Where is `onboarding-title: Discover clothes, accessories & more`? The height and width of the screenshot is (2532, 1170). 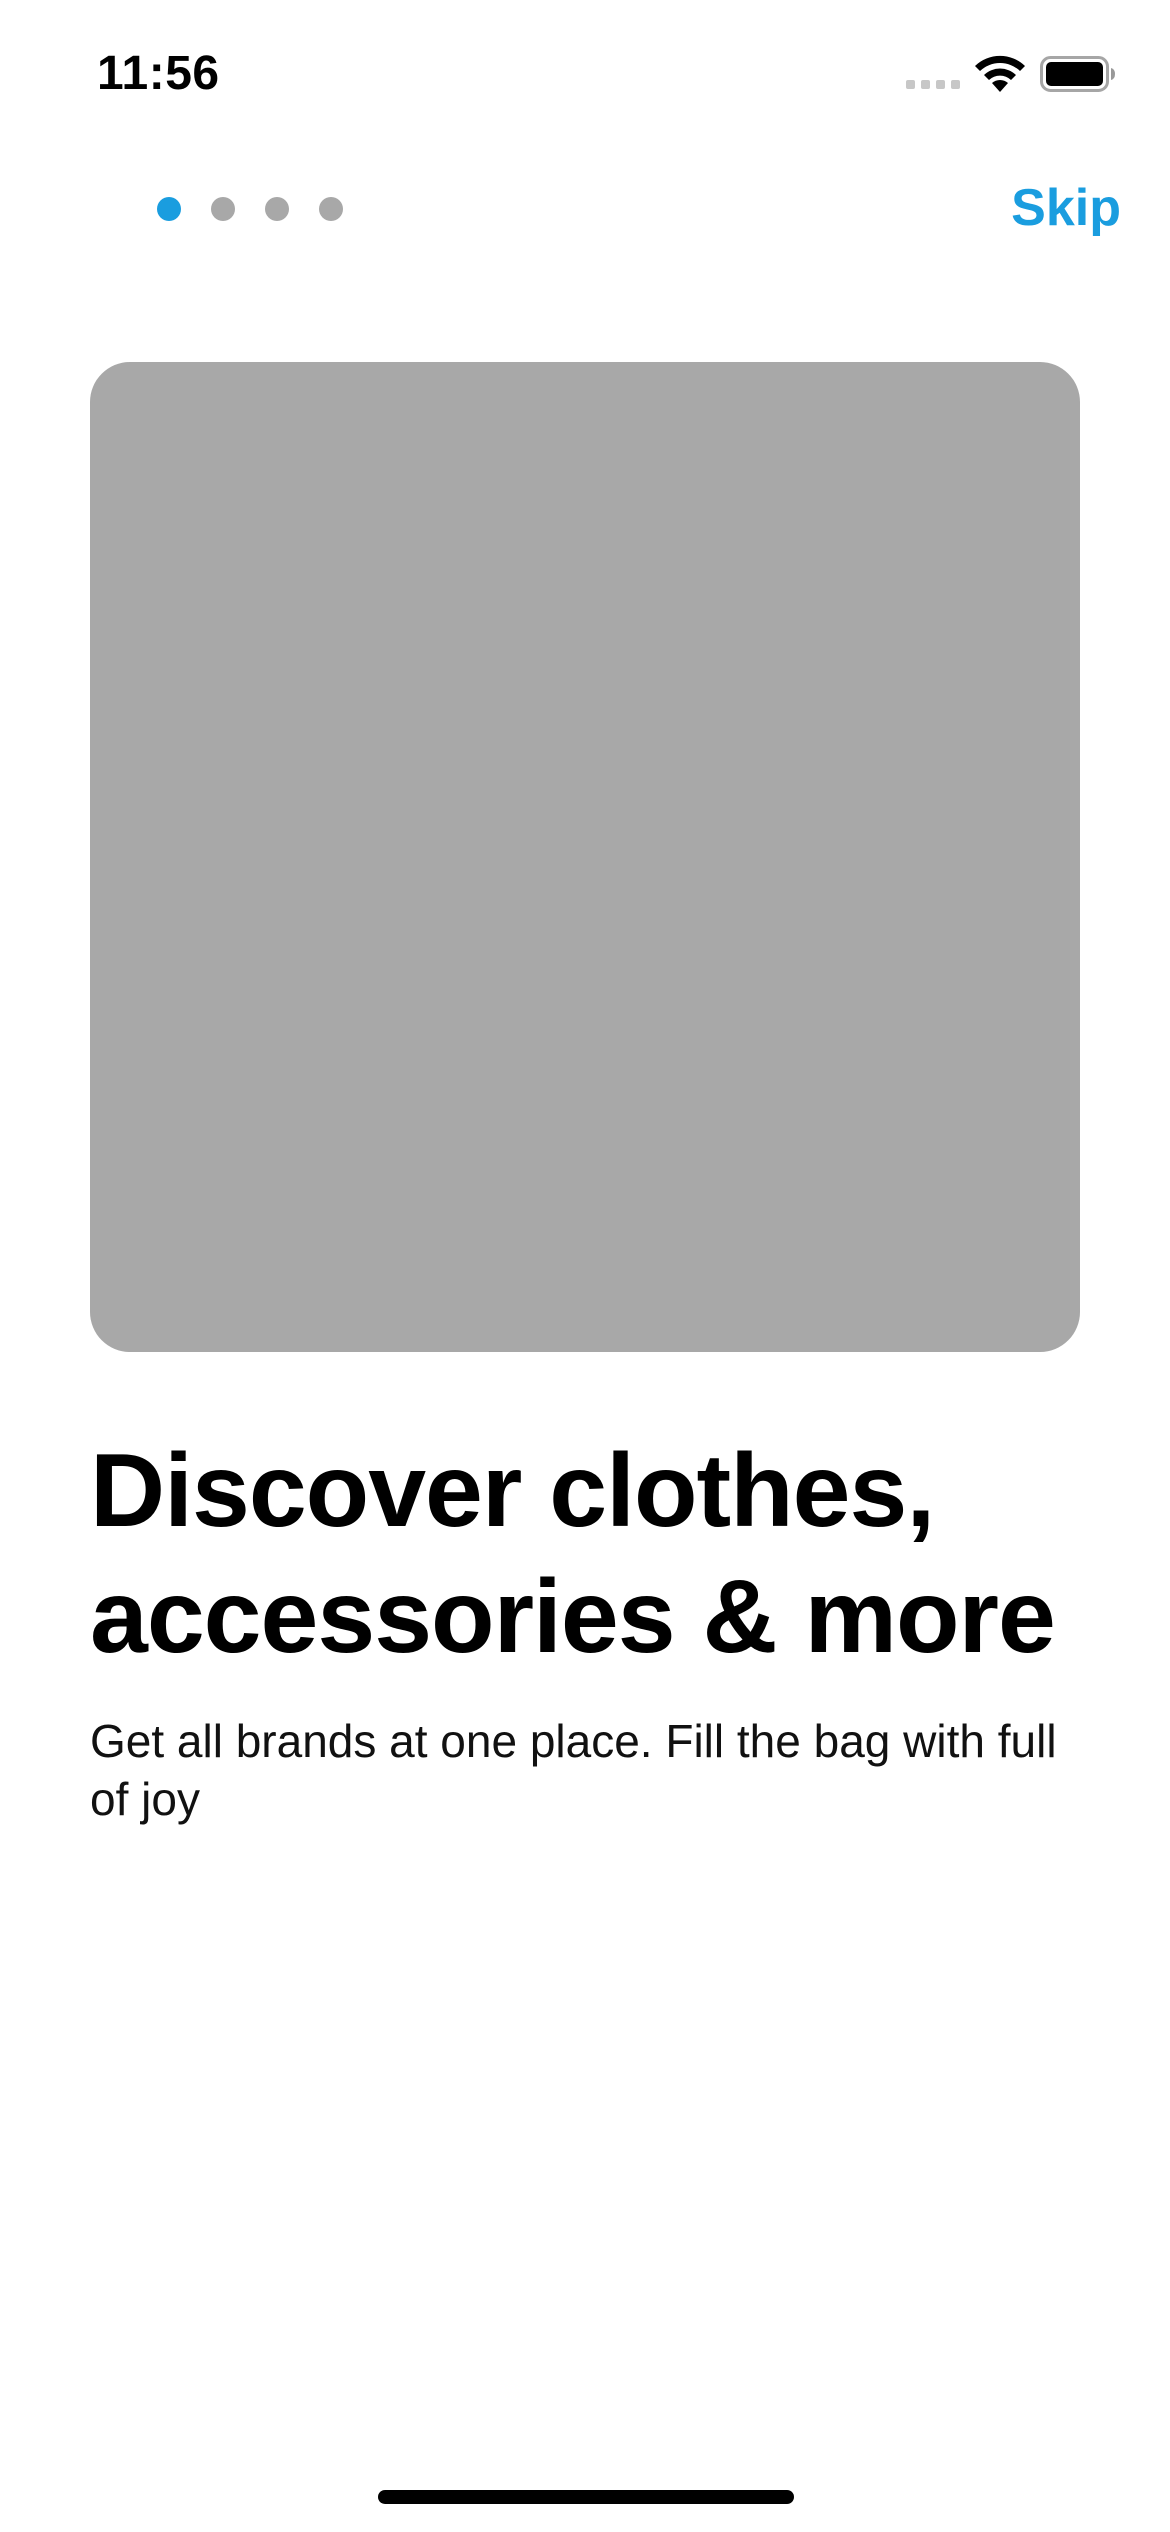
onboarding-title: Discover clothes, accessories & more is located at coordinates (573, 1554).